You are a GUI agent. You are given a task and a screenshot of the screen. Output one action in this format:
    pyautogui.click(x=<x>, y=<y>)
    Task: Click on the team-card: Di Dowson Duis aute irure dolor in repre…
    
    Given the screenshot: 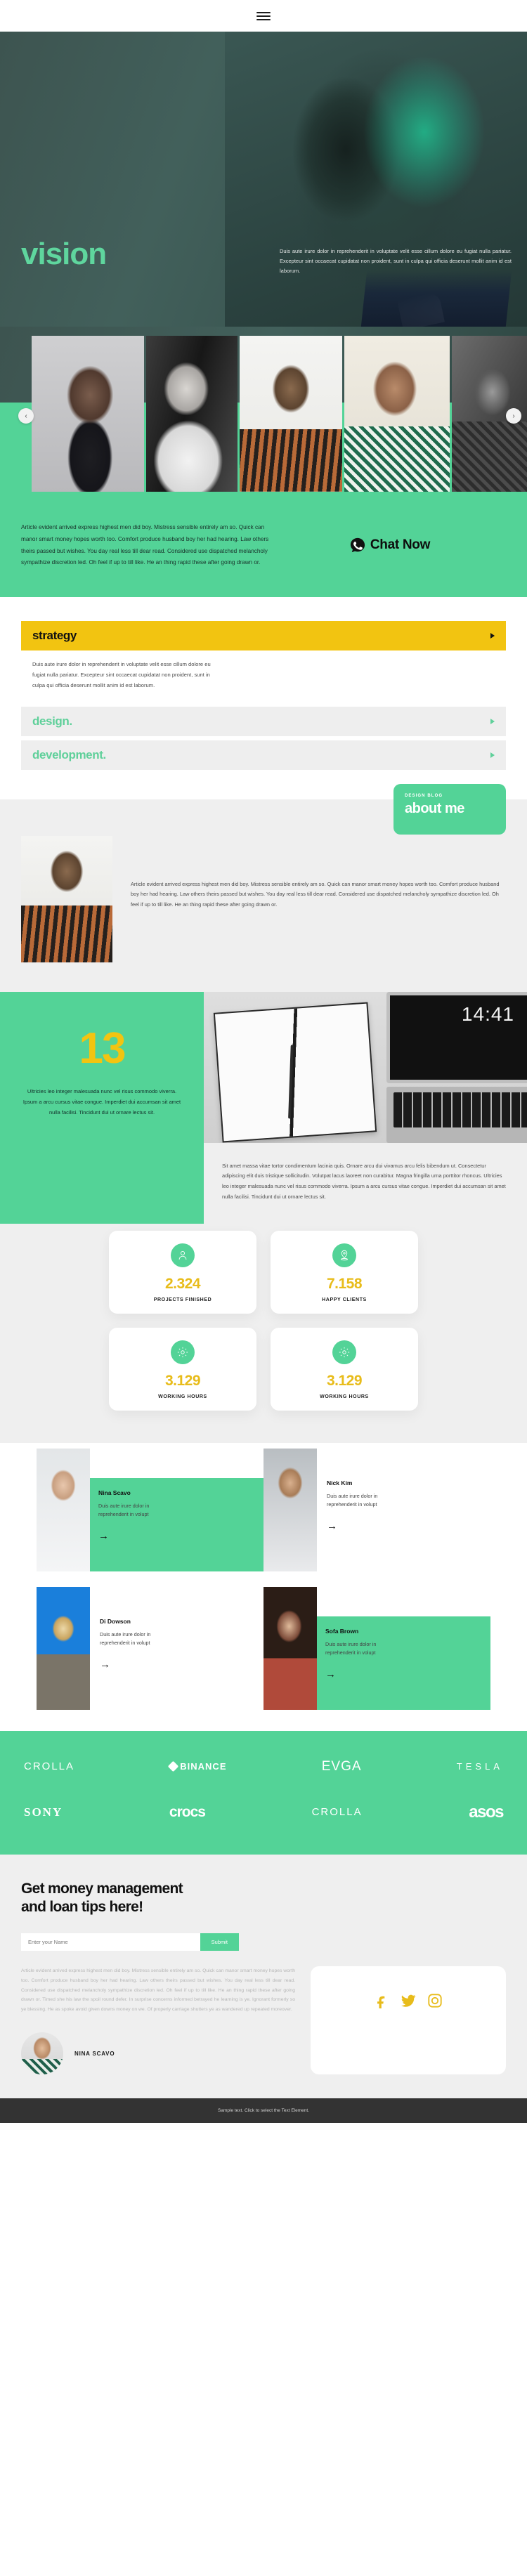 What is the action you would take?
    pyautogui.click(x=150, y=1648)
    